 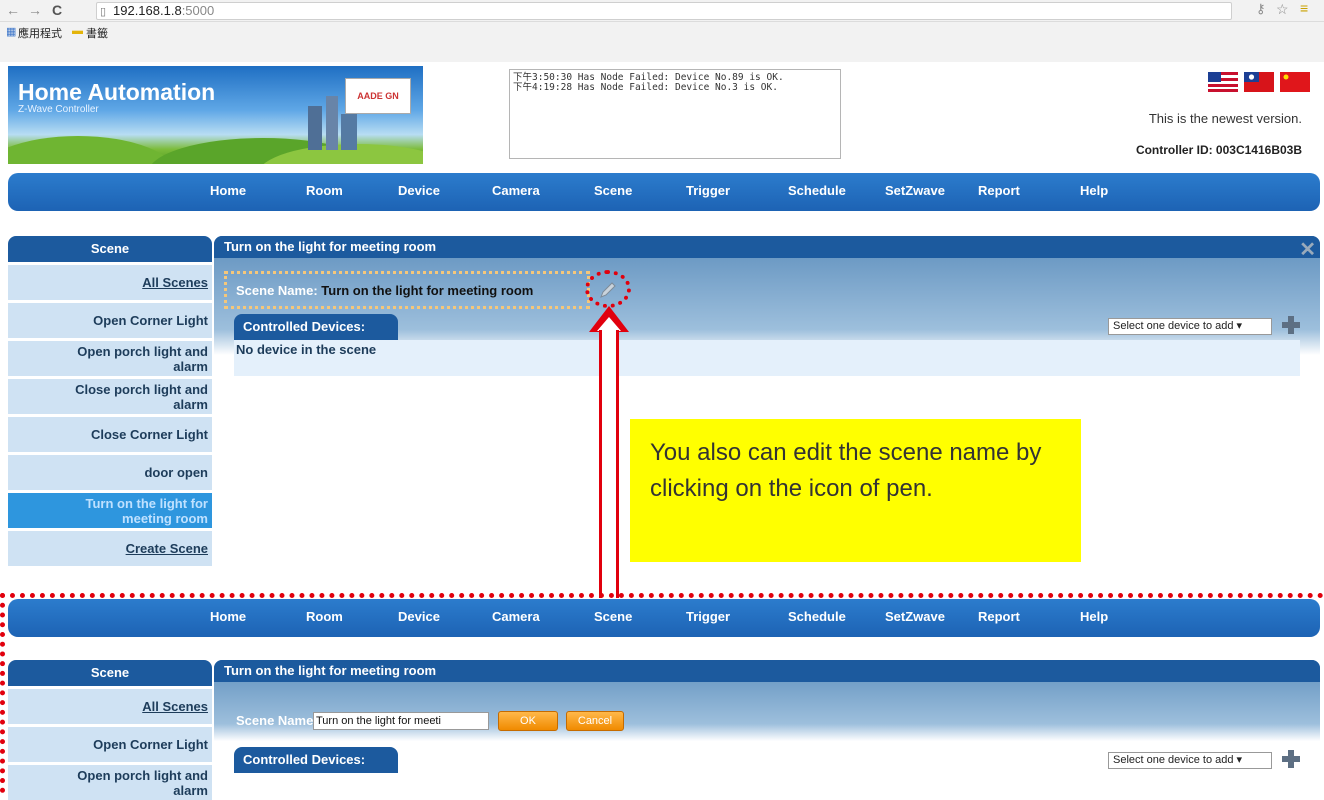 What do you see at coordinates (176, 472) in the screenshot?
I see `sidebar-item-label: door open` at bounding box center [176, 472].